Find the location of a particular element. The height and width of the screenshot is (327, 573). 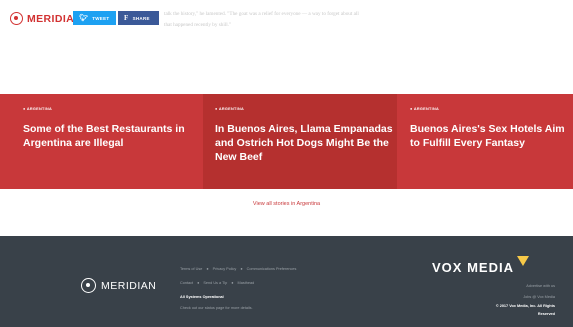

vox-media-logo: VOX MEDIA is located at coordinates (473, 267).